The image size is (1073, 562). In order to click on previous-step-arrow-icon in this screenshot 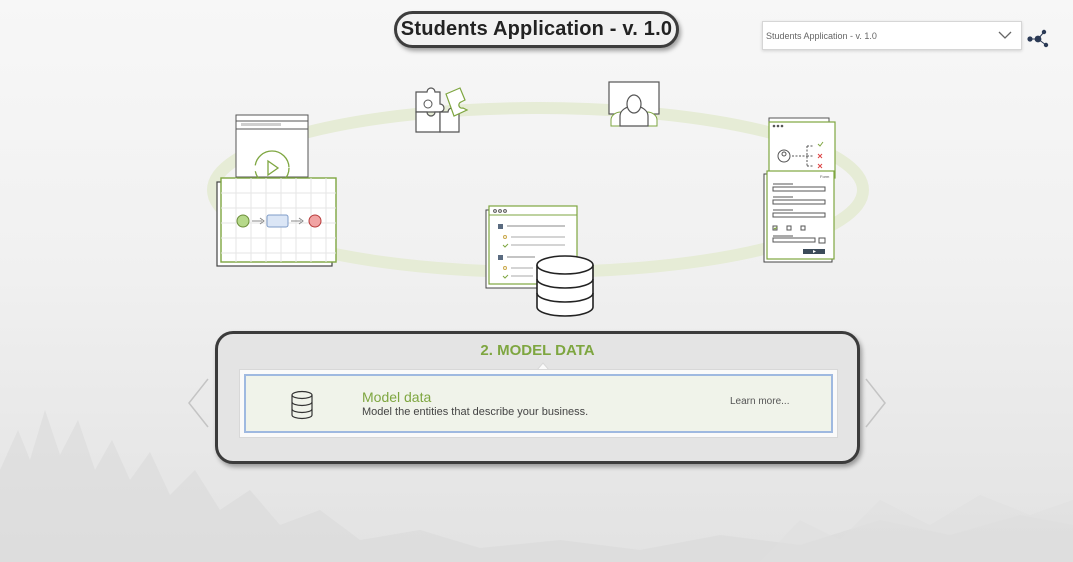, I will do `click(198, 403)`.